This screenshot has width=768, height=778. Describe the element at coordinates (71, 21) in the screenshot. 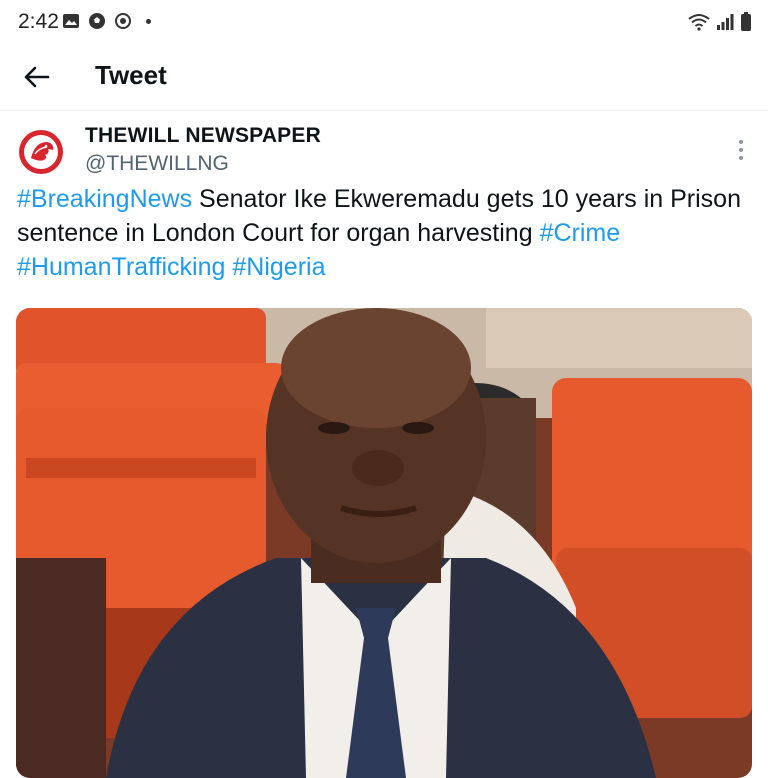

I see `gallery-icon` at that location.